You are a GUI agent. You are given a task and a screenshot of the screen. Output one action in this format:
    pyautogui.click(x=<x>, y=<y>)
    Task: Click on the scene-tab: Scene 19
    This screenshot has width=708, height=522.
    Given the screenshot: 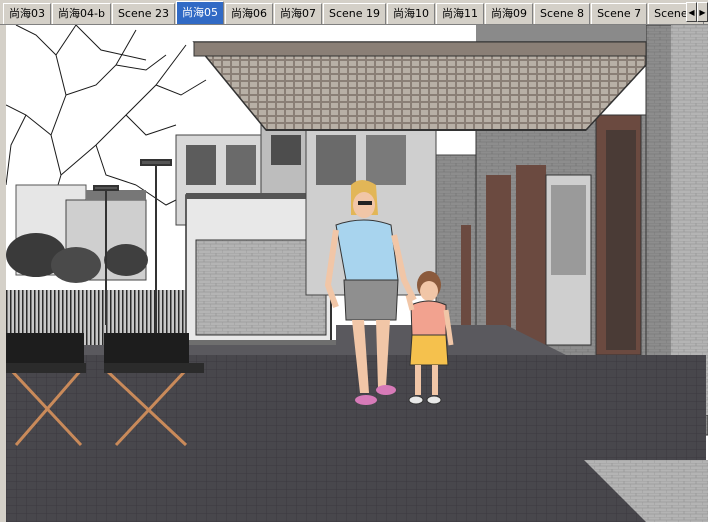 What is the action you would take?
    pyautogui.click(x=354, y=13)
    